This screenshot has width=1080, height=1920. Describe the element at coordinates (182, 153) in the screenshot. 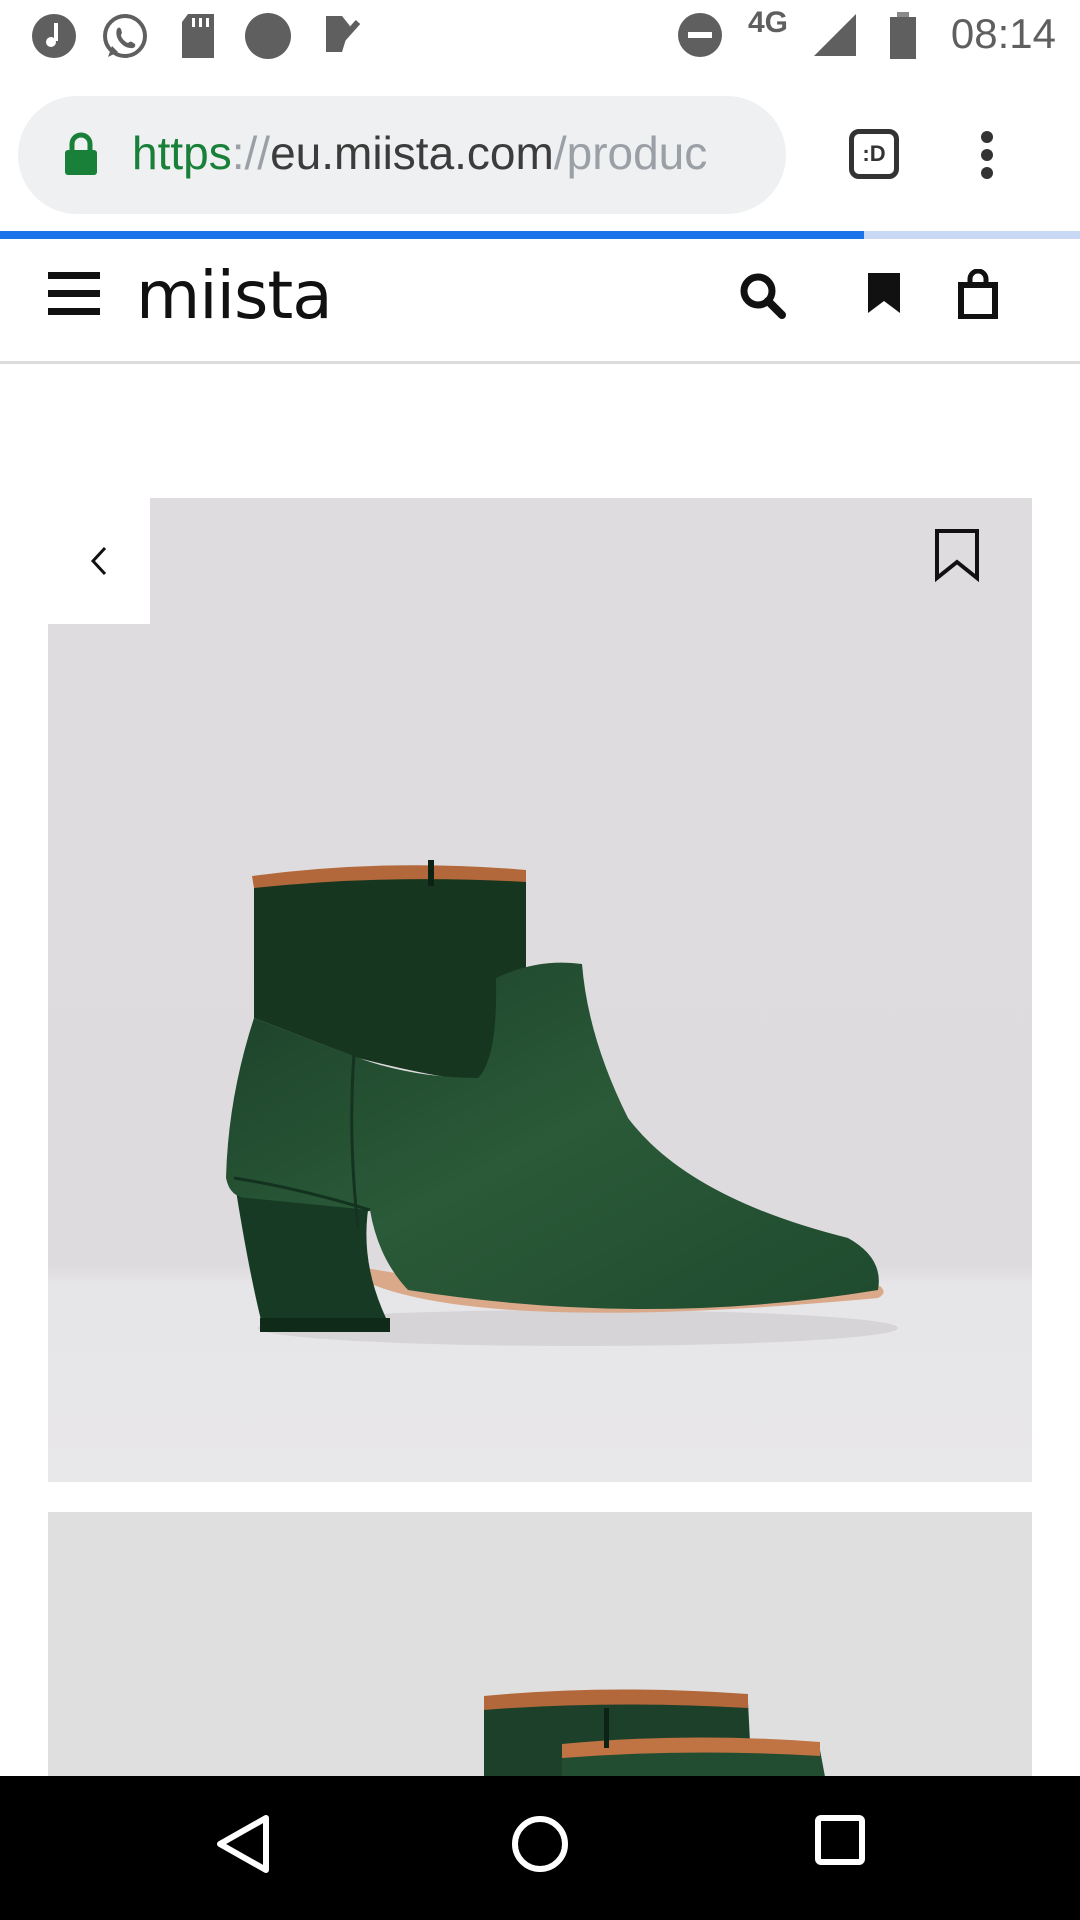

I see `url-scheme: https` at that location.